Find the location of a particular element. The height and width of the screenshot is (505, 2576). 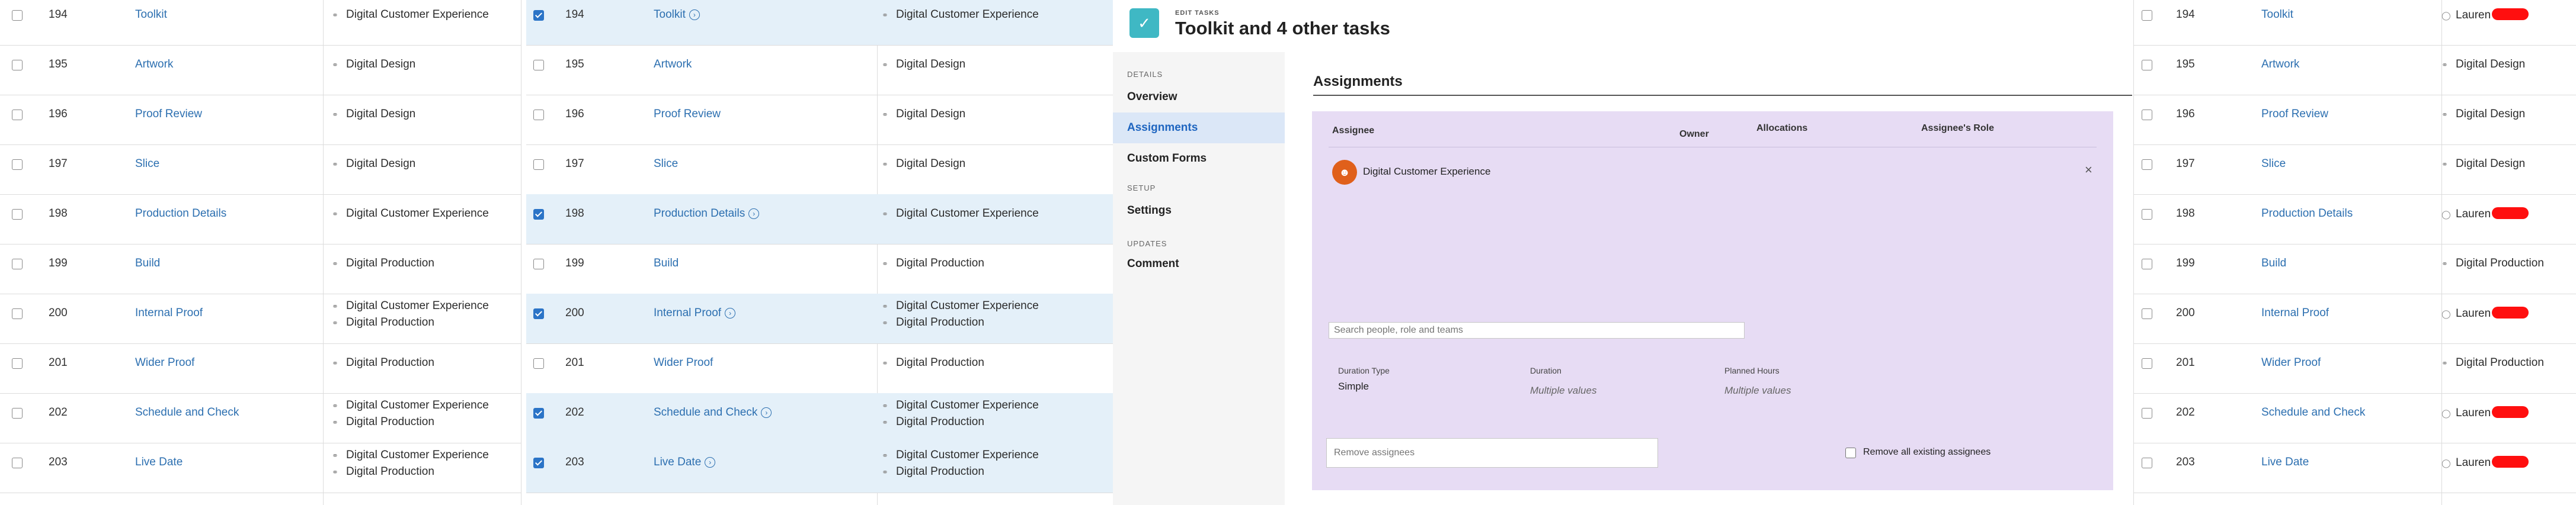

nav-item-assignments: Assignments is located at coordinates (1199, 127).